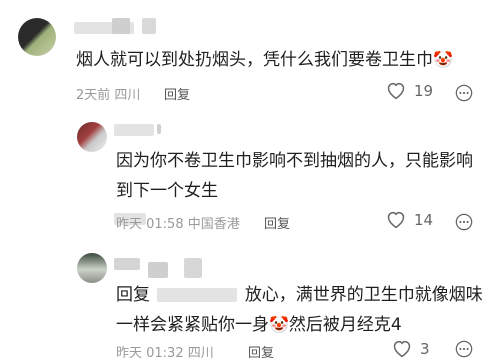 The width and height of the screenshot is (500, 358). I want to click on comment-time: 昨天 01:58, so click(150, 224).